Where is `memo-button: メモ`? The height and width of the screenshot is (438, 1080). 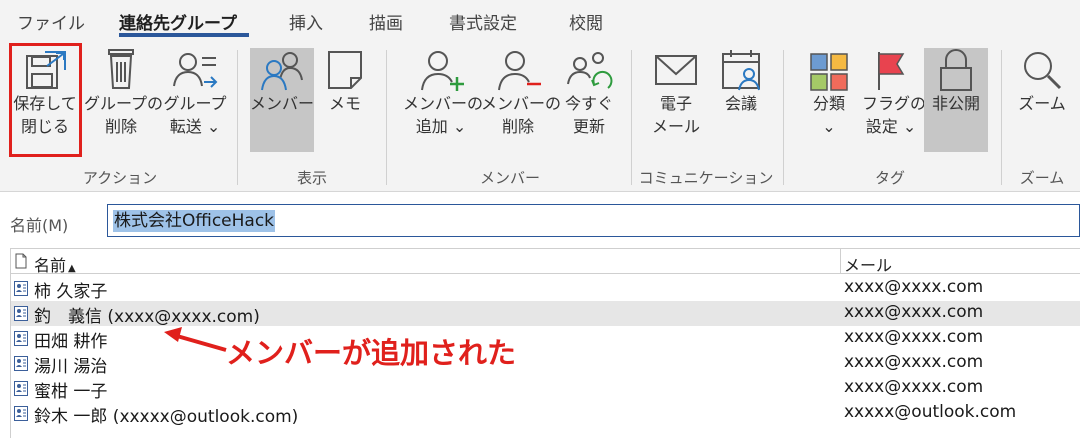 memo-button: メモ is located at coordinates (345, 100).